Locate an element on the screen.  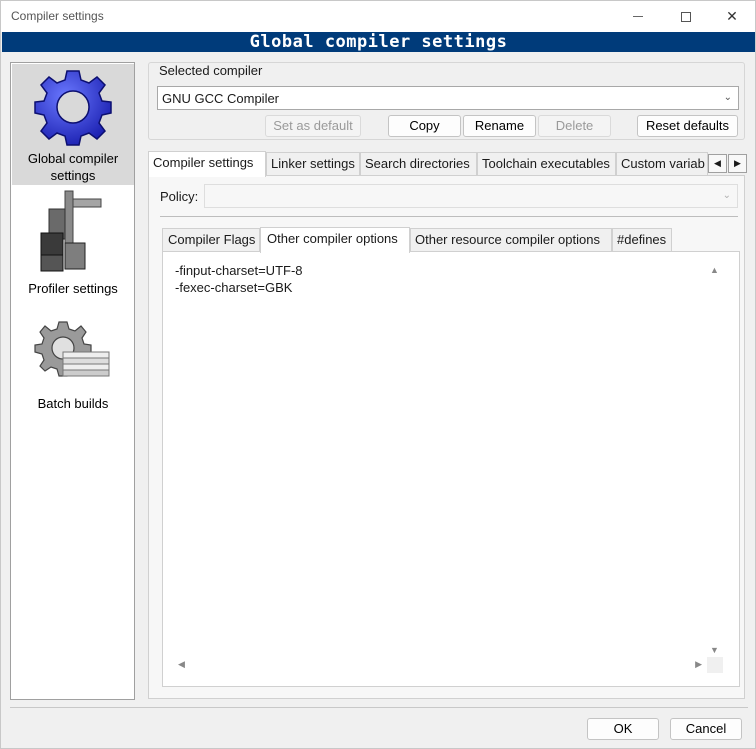
sidebar-item-label: Batch builds is located at coordinates (73, 403).